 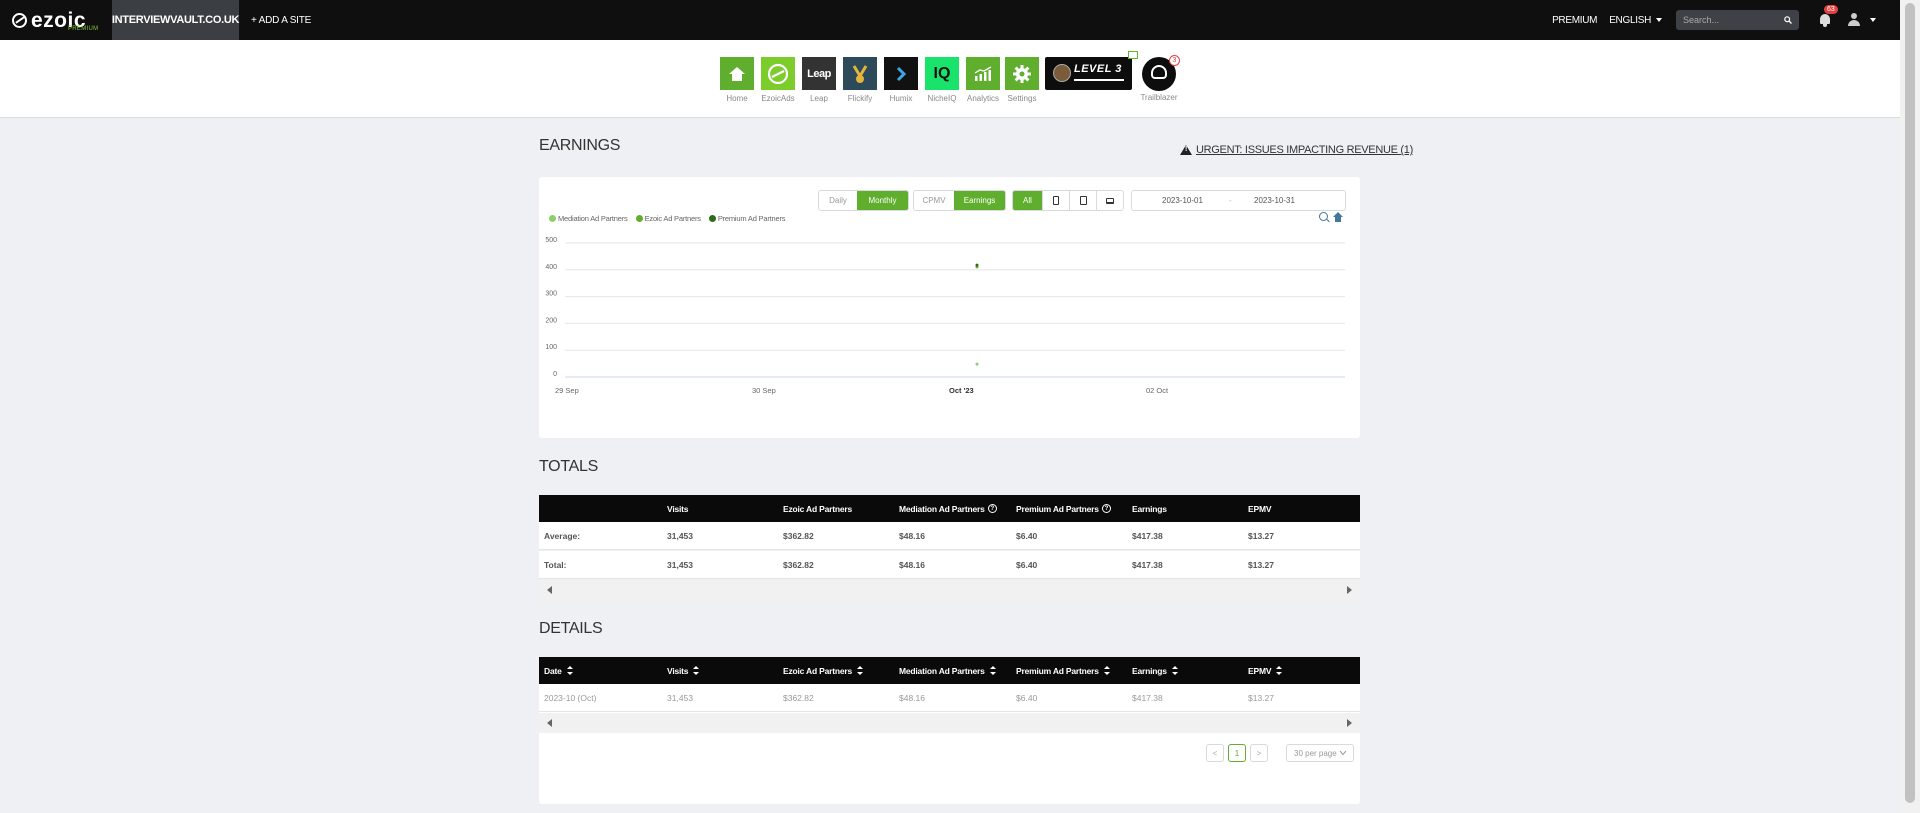 I want to click on ezoicads-icon, so click(x=778, y=73).